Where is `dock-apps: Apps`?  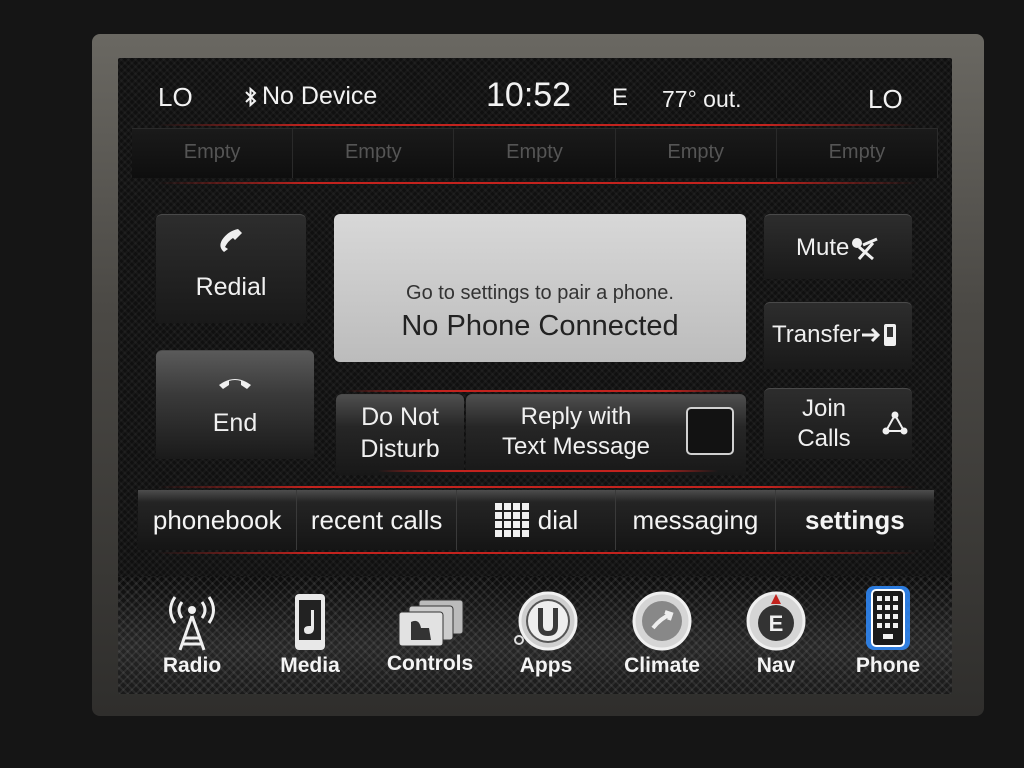 dock-apps: Apps is located at coordinates (546, 634).